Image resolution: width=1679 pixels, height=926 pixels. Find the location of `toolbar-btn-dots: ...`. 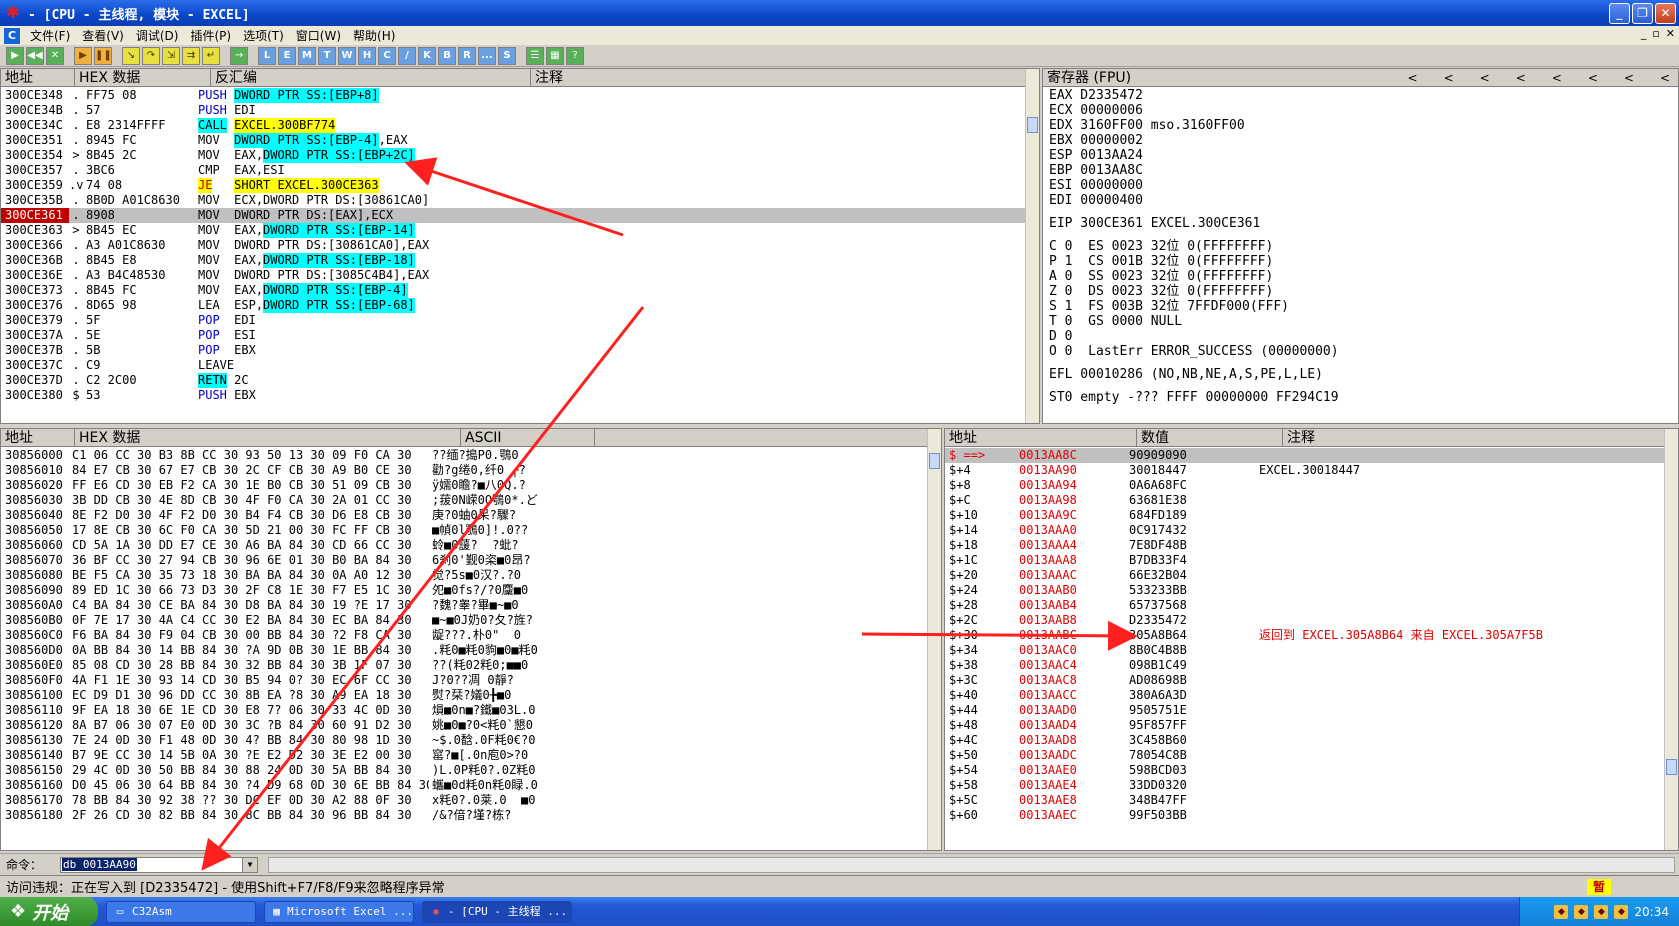

toolbar-btn-dots: ... is located at coordinates (487, 55).